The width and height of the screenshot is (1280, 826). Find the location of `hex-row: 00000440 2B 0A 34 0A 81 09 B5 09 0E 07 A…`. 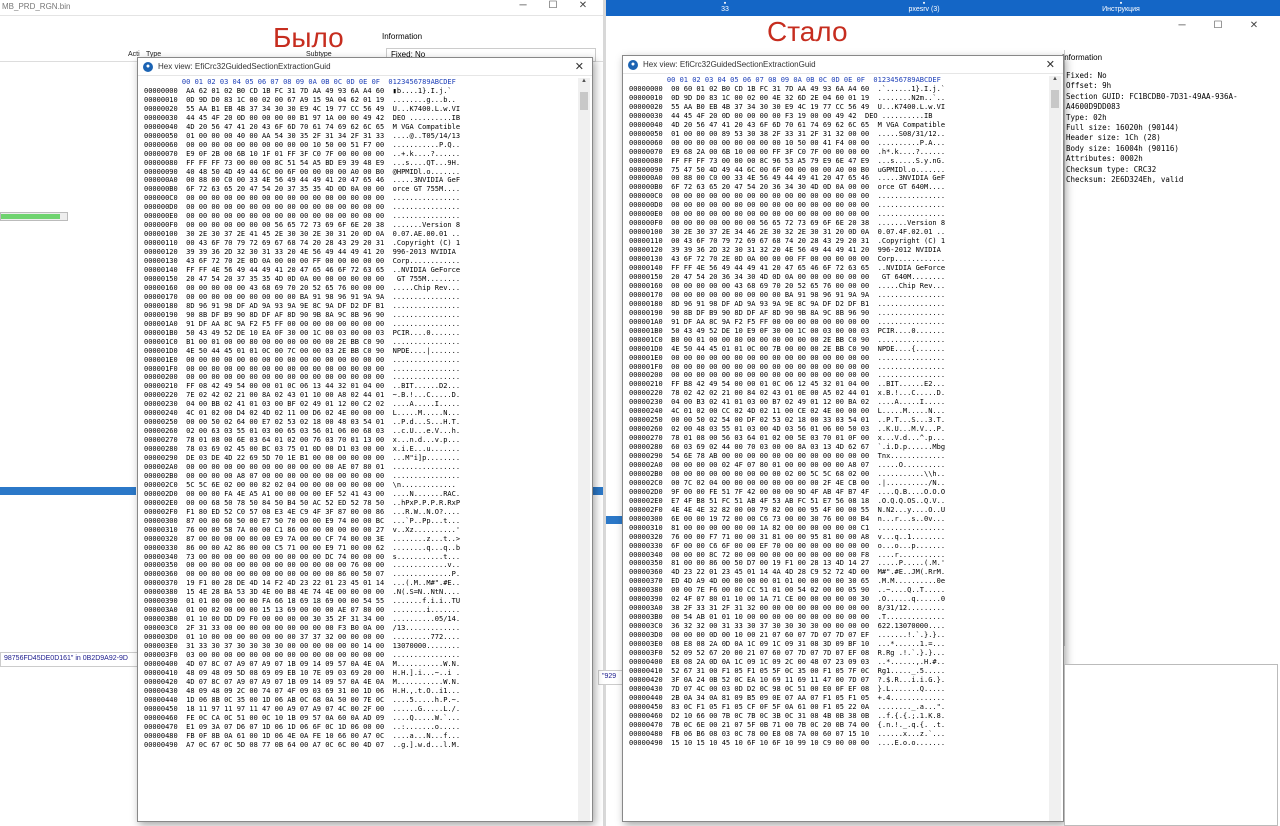

hex-row: 00000440 2B 0A 34 0A 81 09 B5 09 0E 07 A… is located at coordinates (836, 698).